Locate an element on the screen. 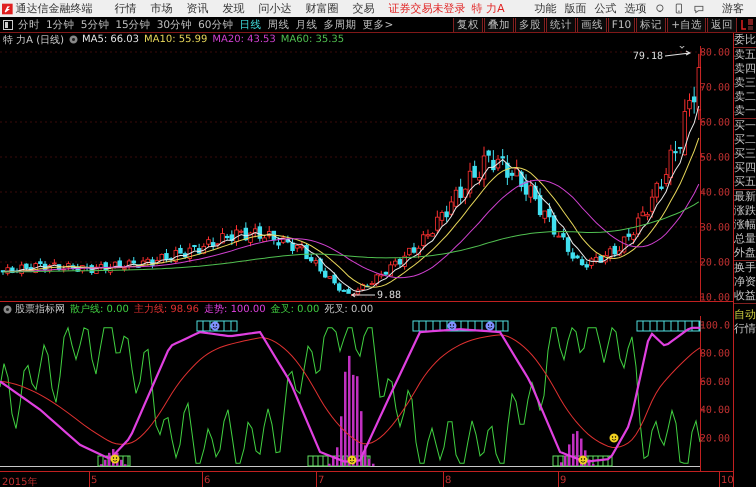 The image size is (756, 487). quote-field-label: 卖四 is located at coordinates (745, 69).